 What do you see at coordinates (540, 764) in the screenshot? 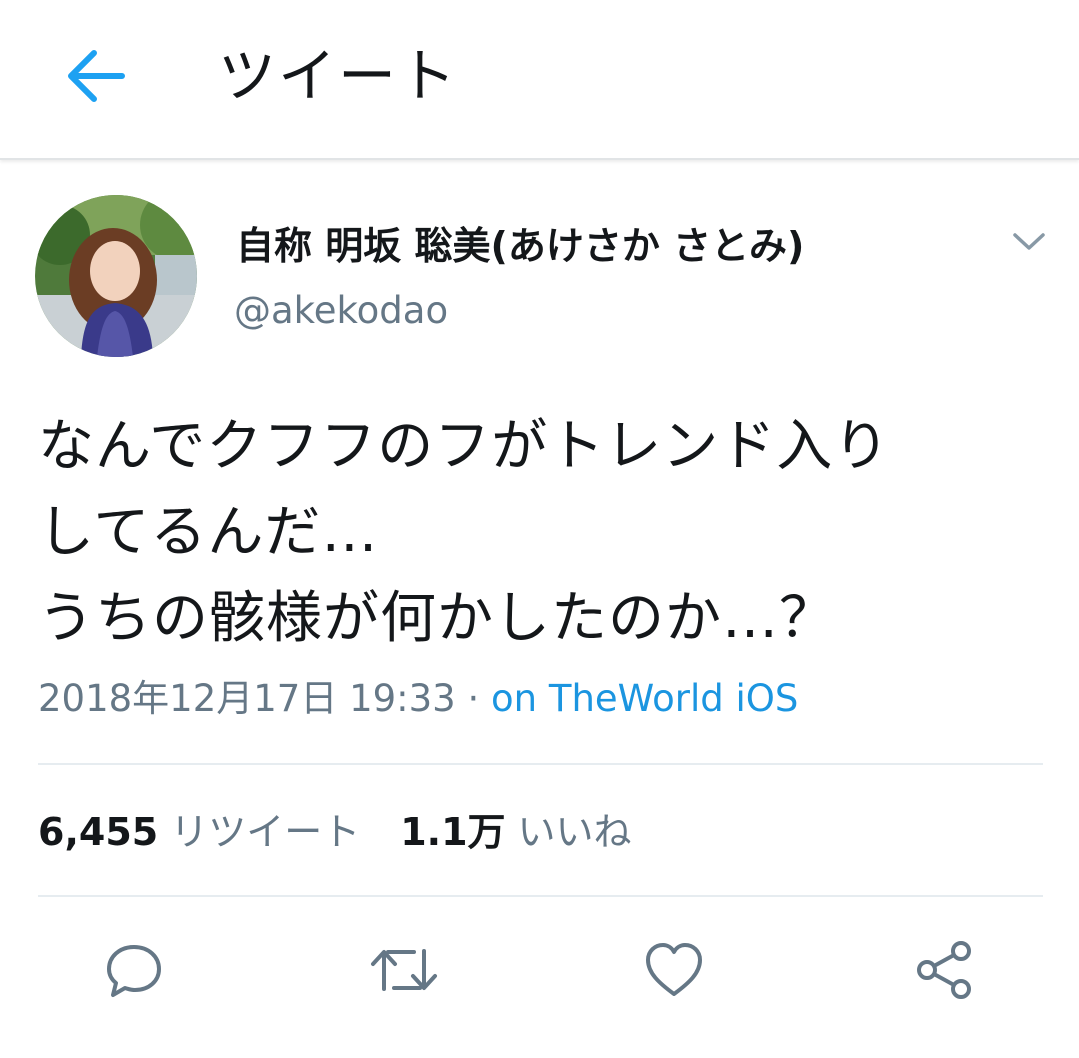
I see `divider-top` at bounding box center [540, 764].